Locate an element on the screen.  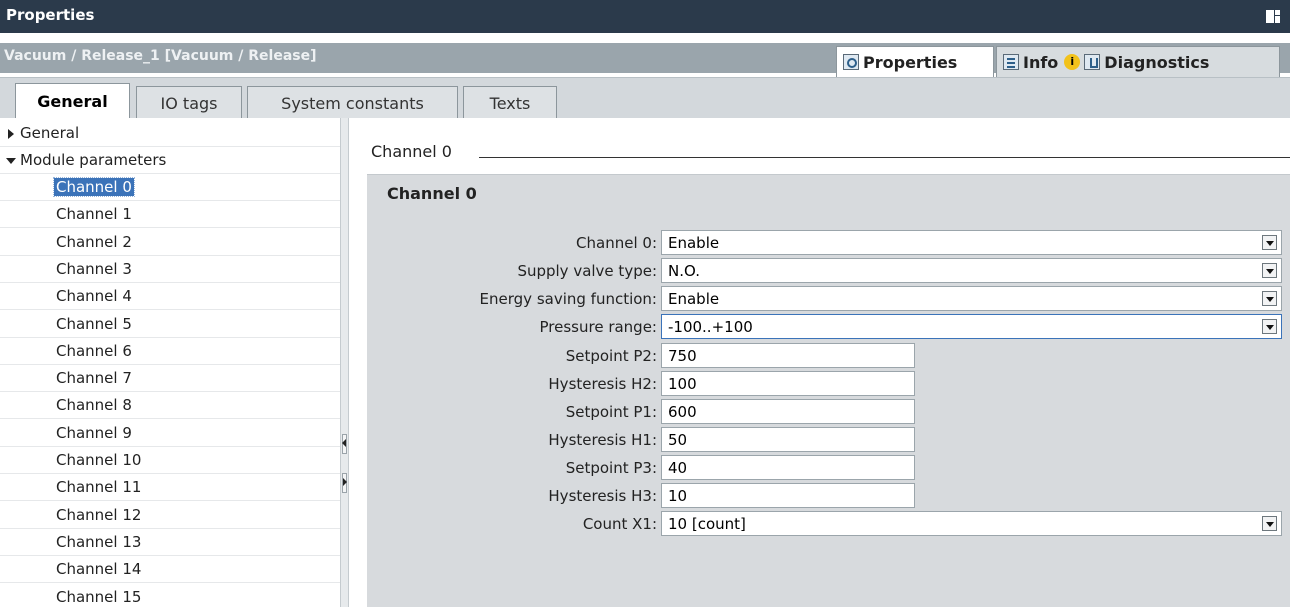
arrow-left-icon is located at coordinates (344, 443).